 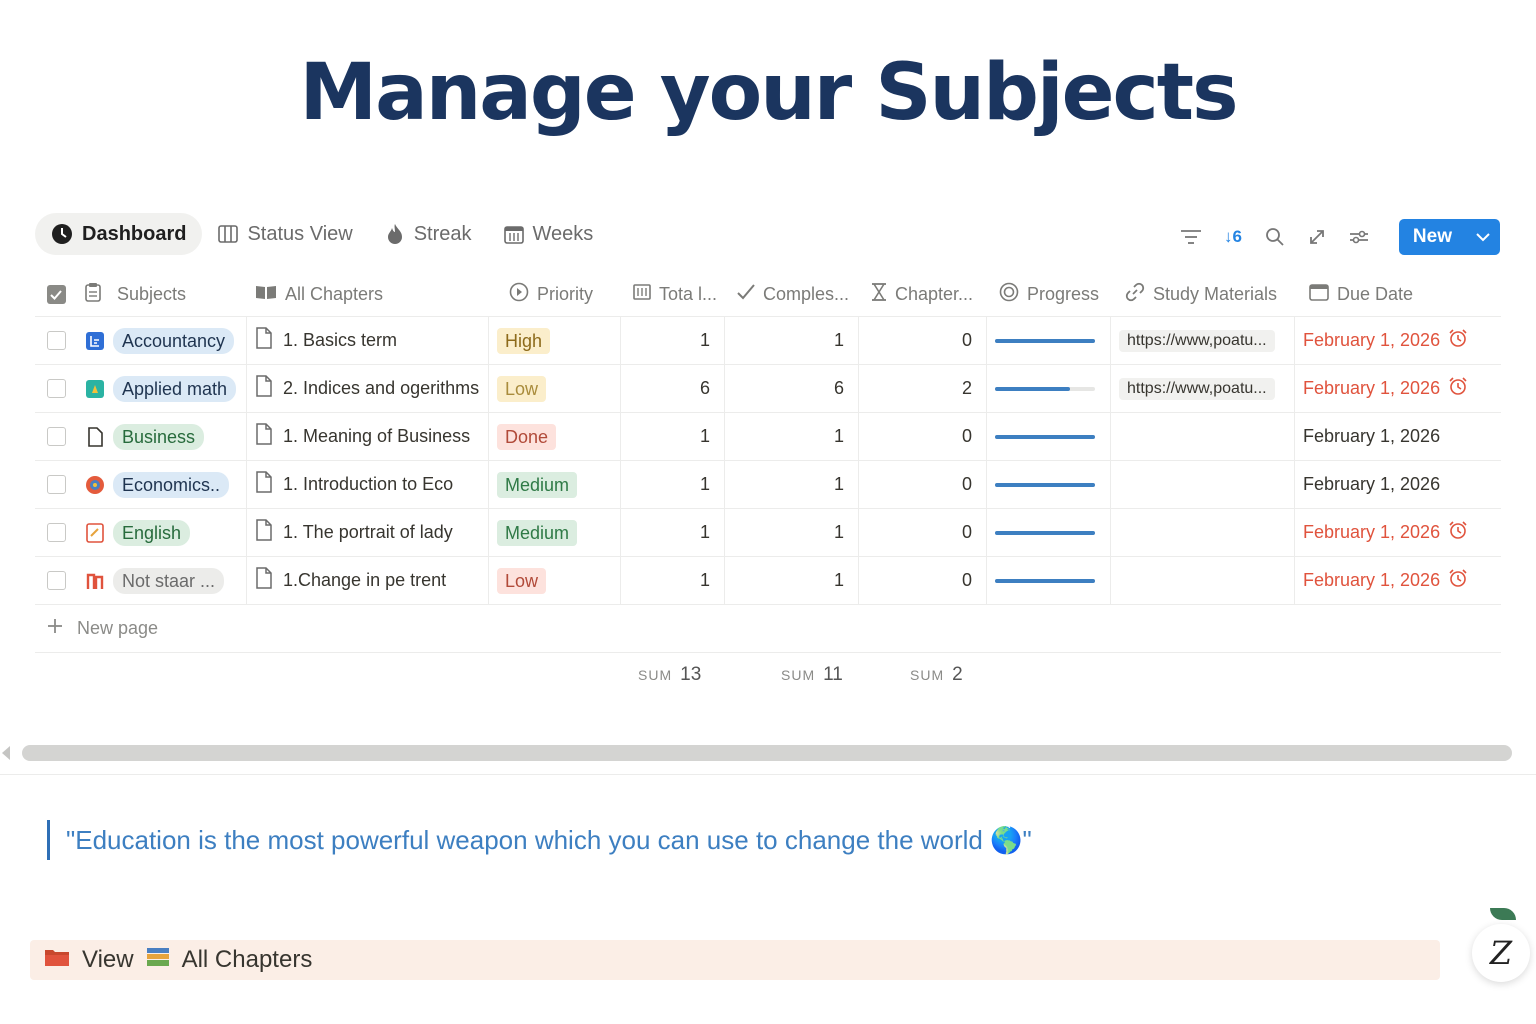 What do you see at coordinates (549, 234) in the screenshot?
I see `tab-weeks: Weeks` at bounding box center [549, 234].